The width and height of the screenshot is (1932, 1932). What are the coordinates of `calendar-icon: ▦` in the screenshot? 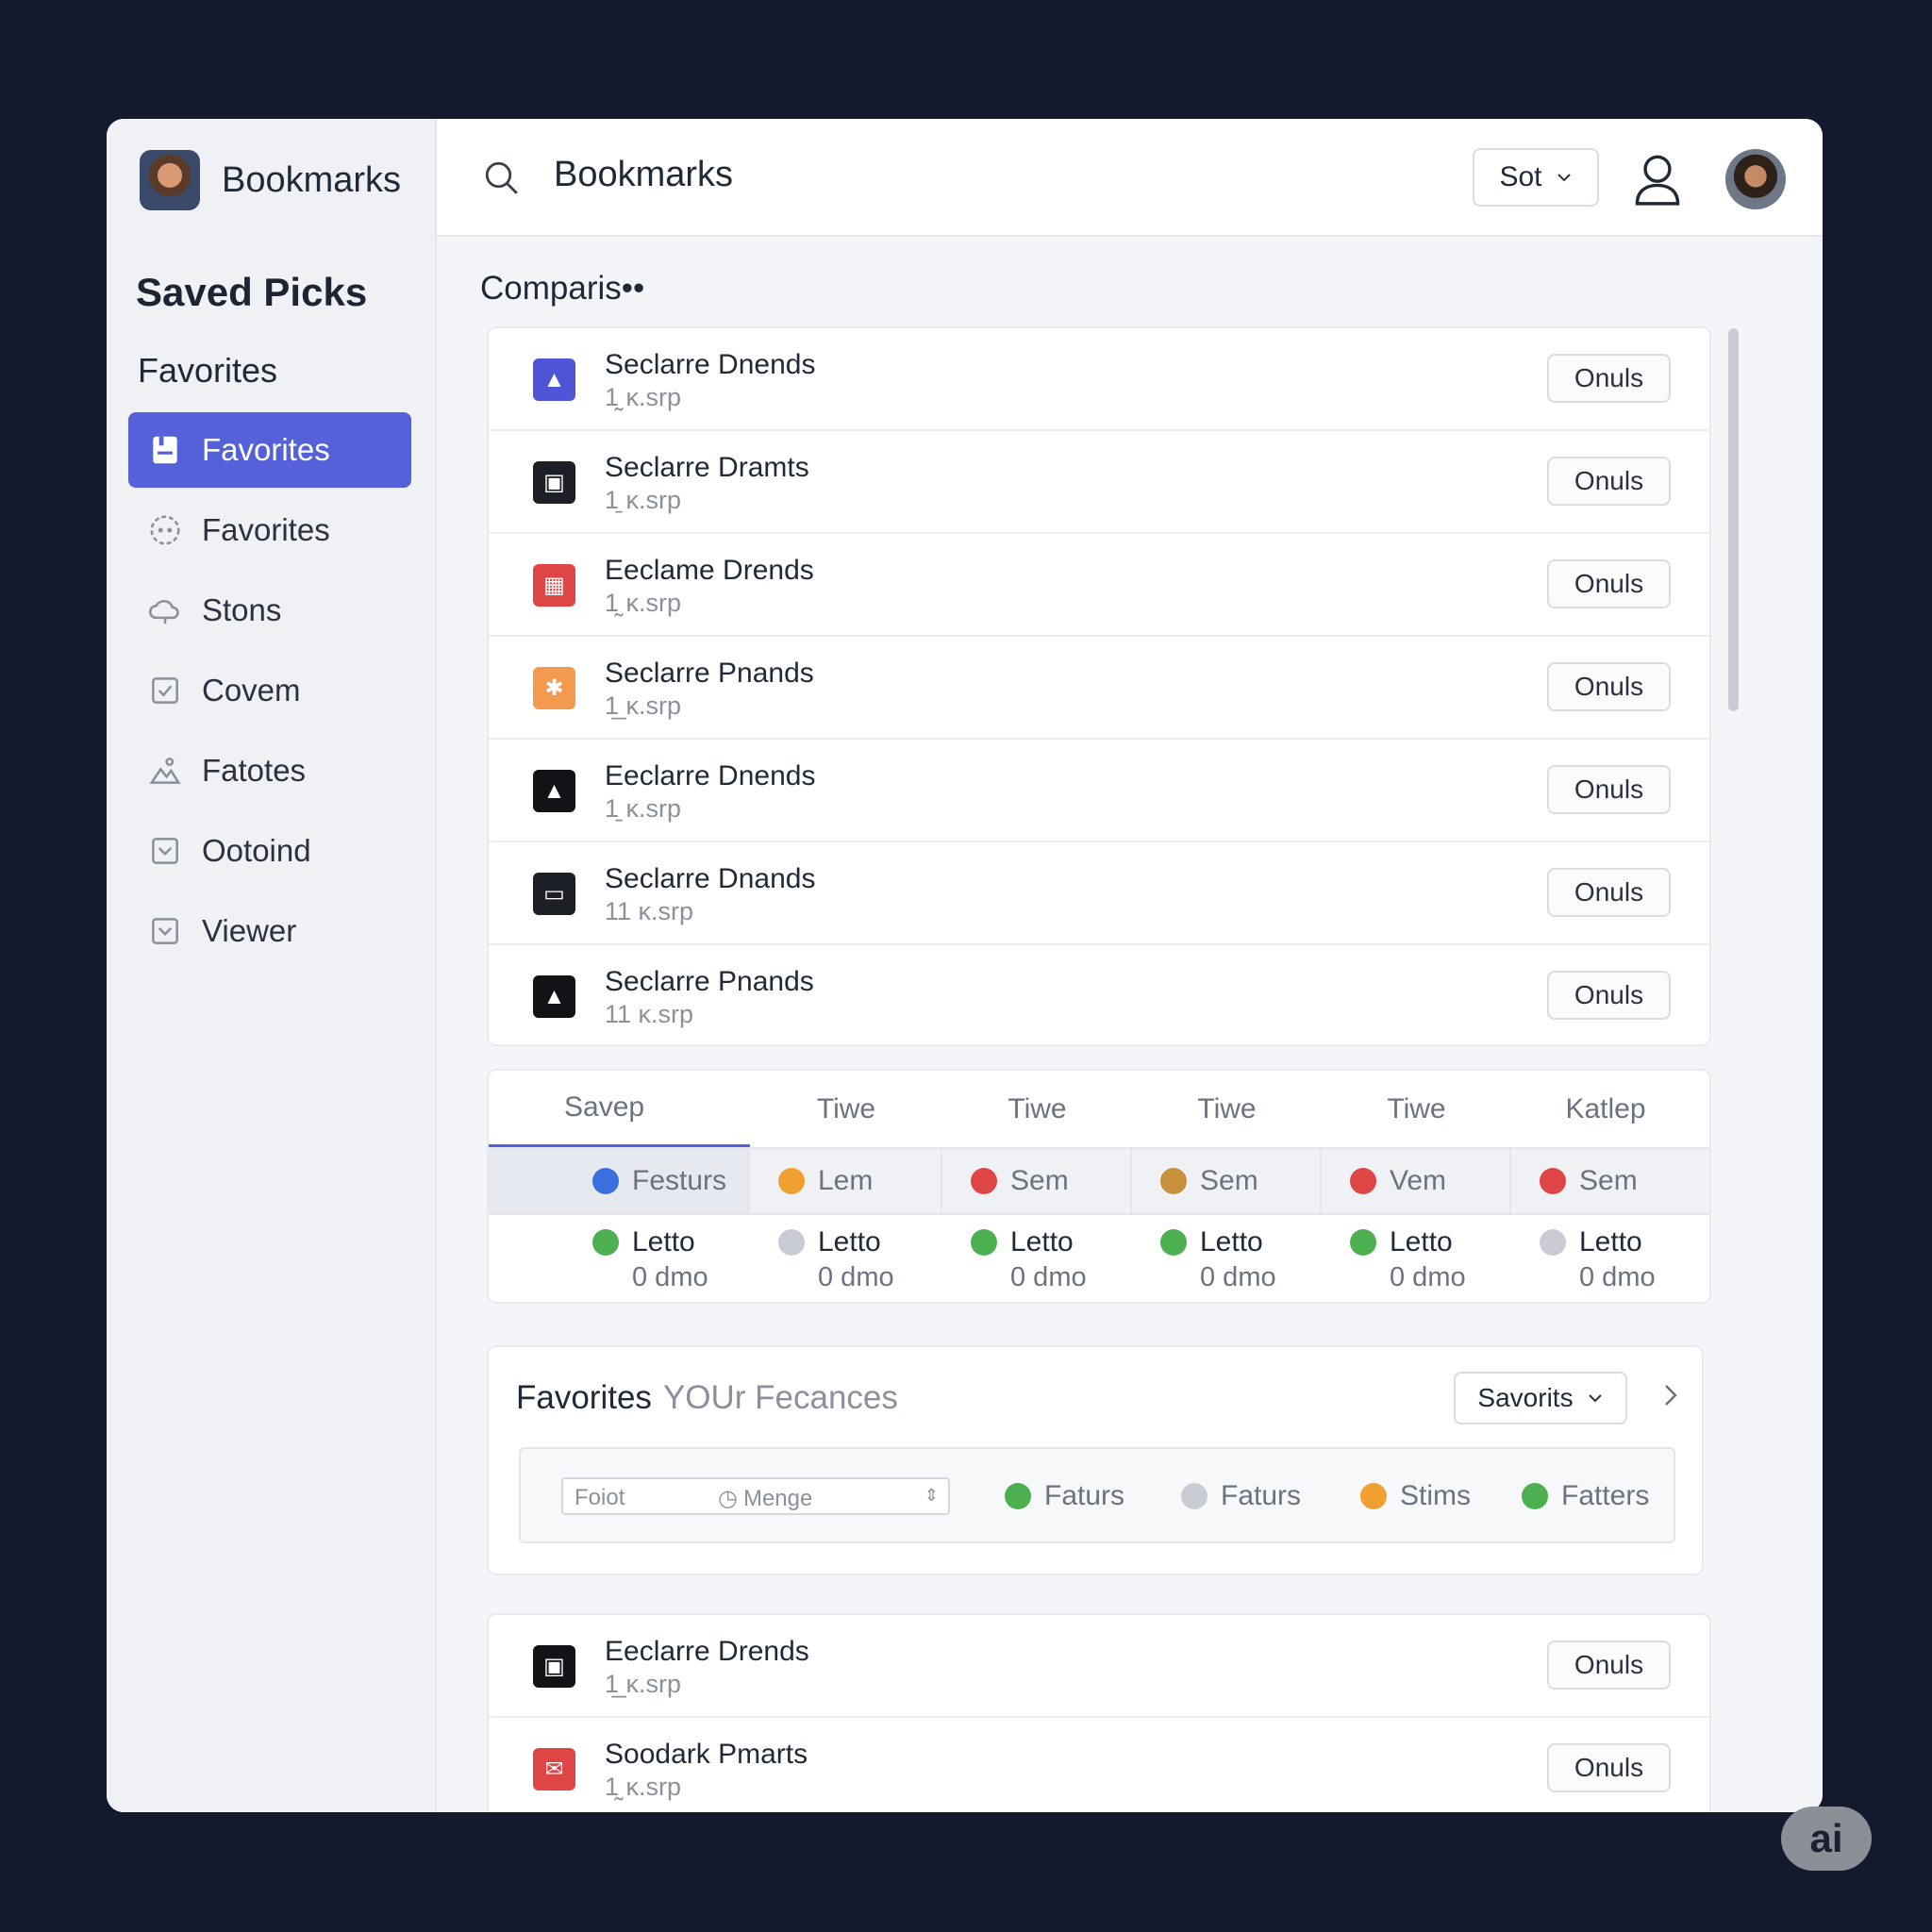 It's located at (554, 585).